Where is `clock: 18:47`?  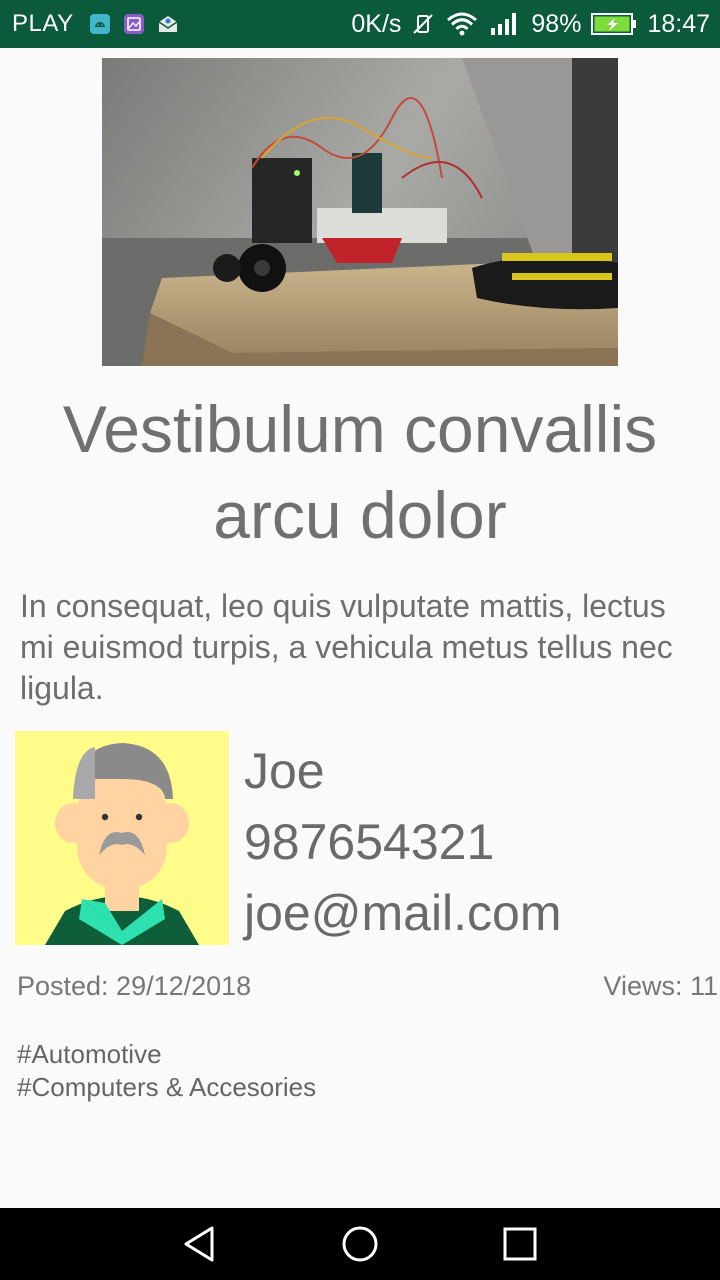 clock: 18:47 is located at coordinates (678, 23).